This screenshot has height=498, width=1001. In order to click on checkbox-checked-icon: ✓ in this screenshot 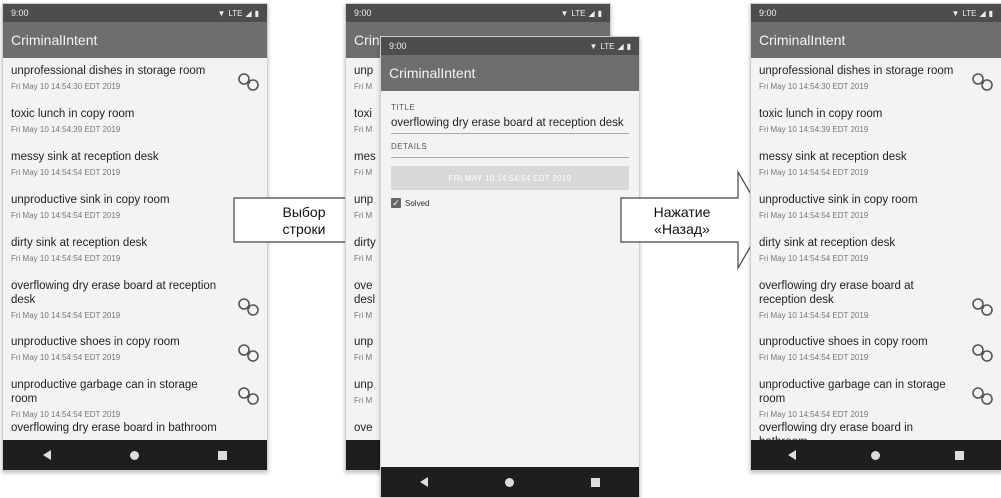, I will do `click(396, 203)`.